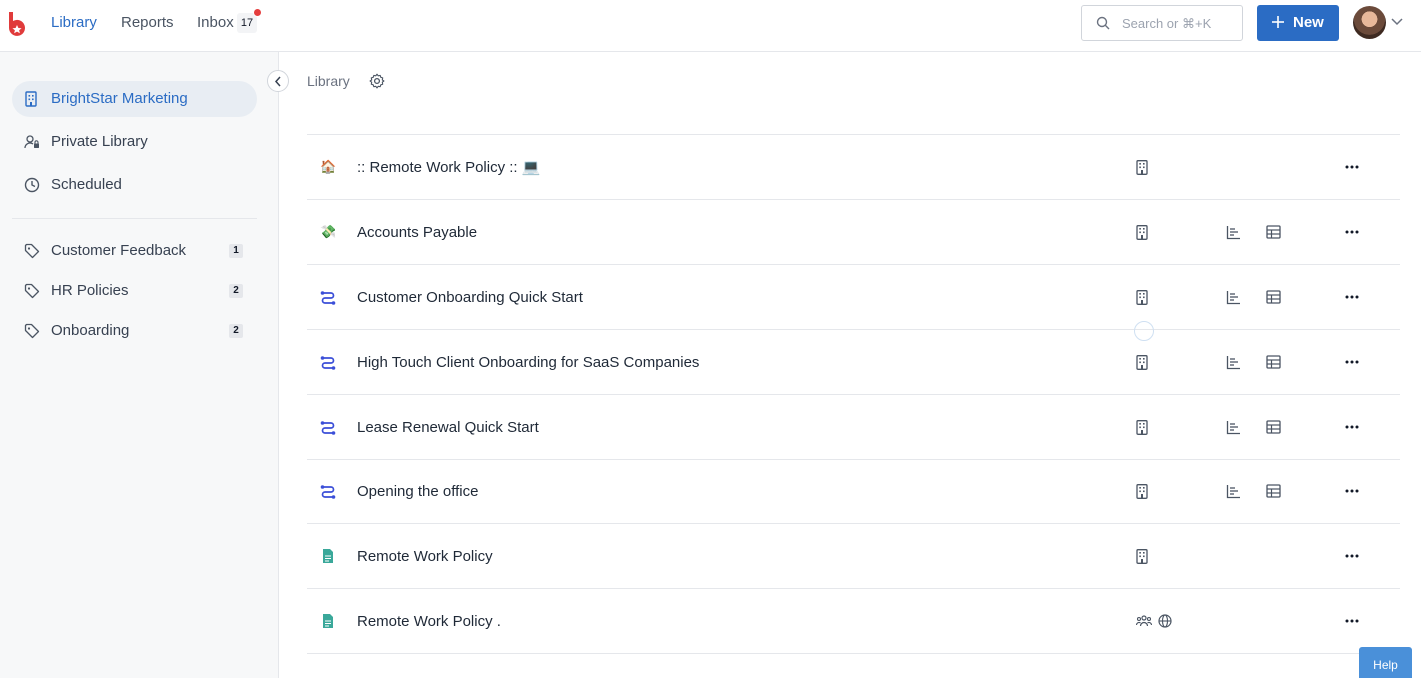 The image size is (1421, 678). Describe the element at coordinates (134, 218) in the screenshot. I see `sidebar-divider` at that location.